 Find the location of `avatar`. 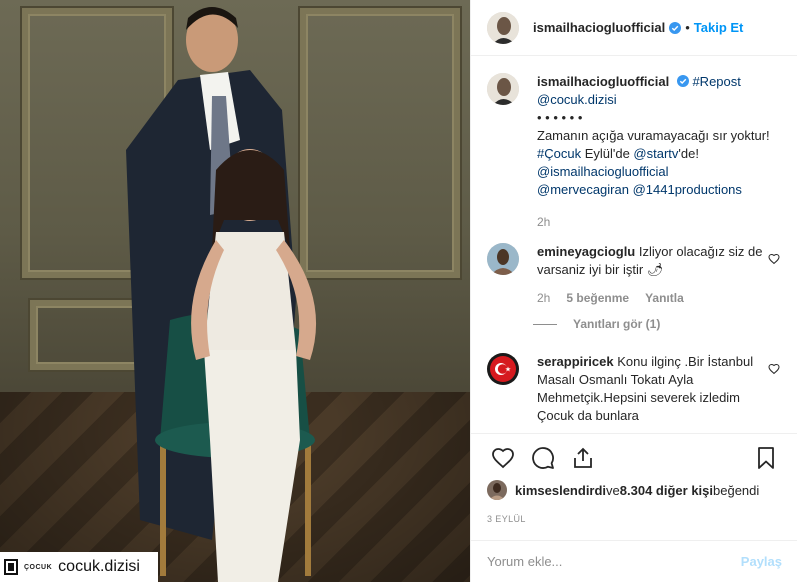

avatar is located at coordinates (503, 27).